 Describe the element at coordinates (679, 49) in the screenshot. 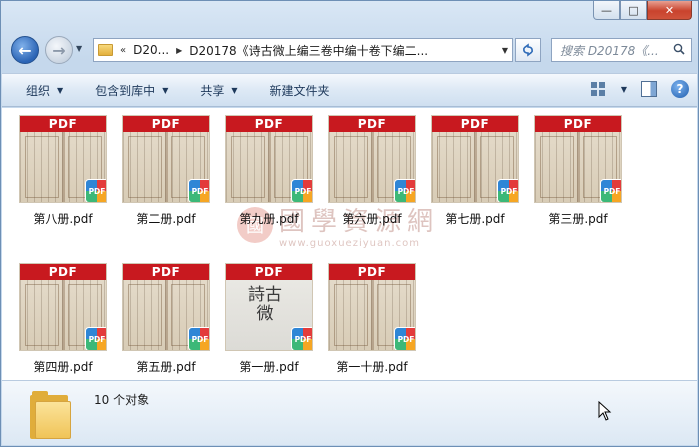

I see `search-icon` at that location.